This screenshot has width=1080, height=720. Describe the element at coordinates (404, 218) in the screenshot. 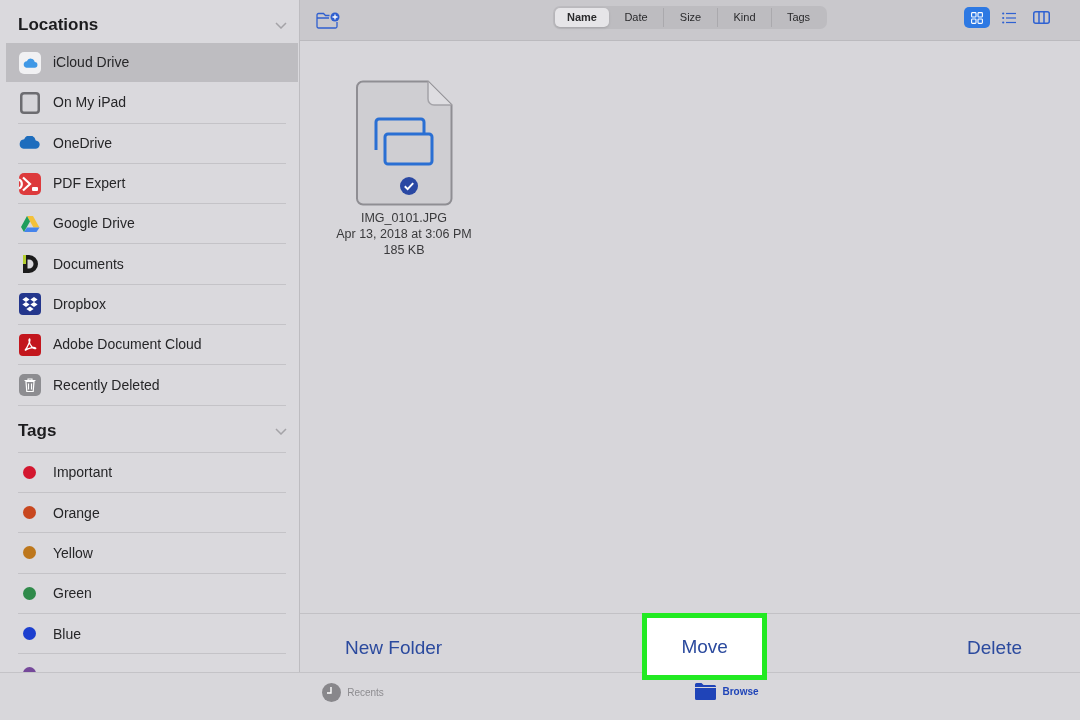

I see `file-name: IMG_0101.JPG` at that location.